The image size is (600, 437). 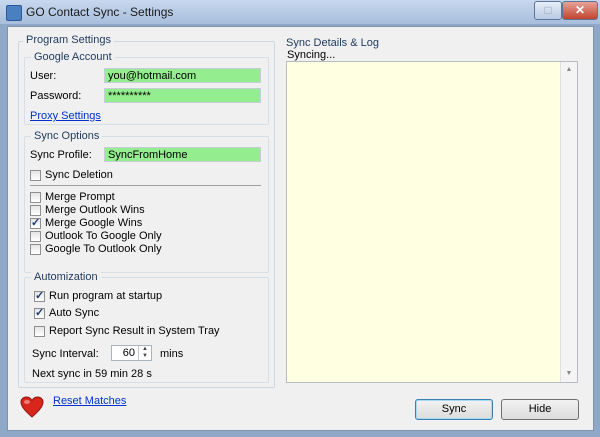 What do you see at coordinates (68, 40) in the screenshot?
I see `program-settings-legend: Program Settings` at bounding box center [68, 40].